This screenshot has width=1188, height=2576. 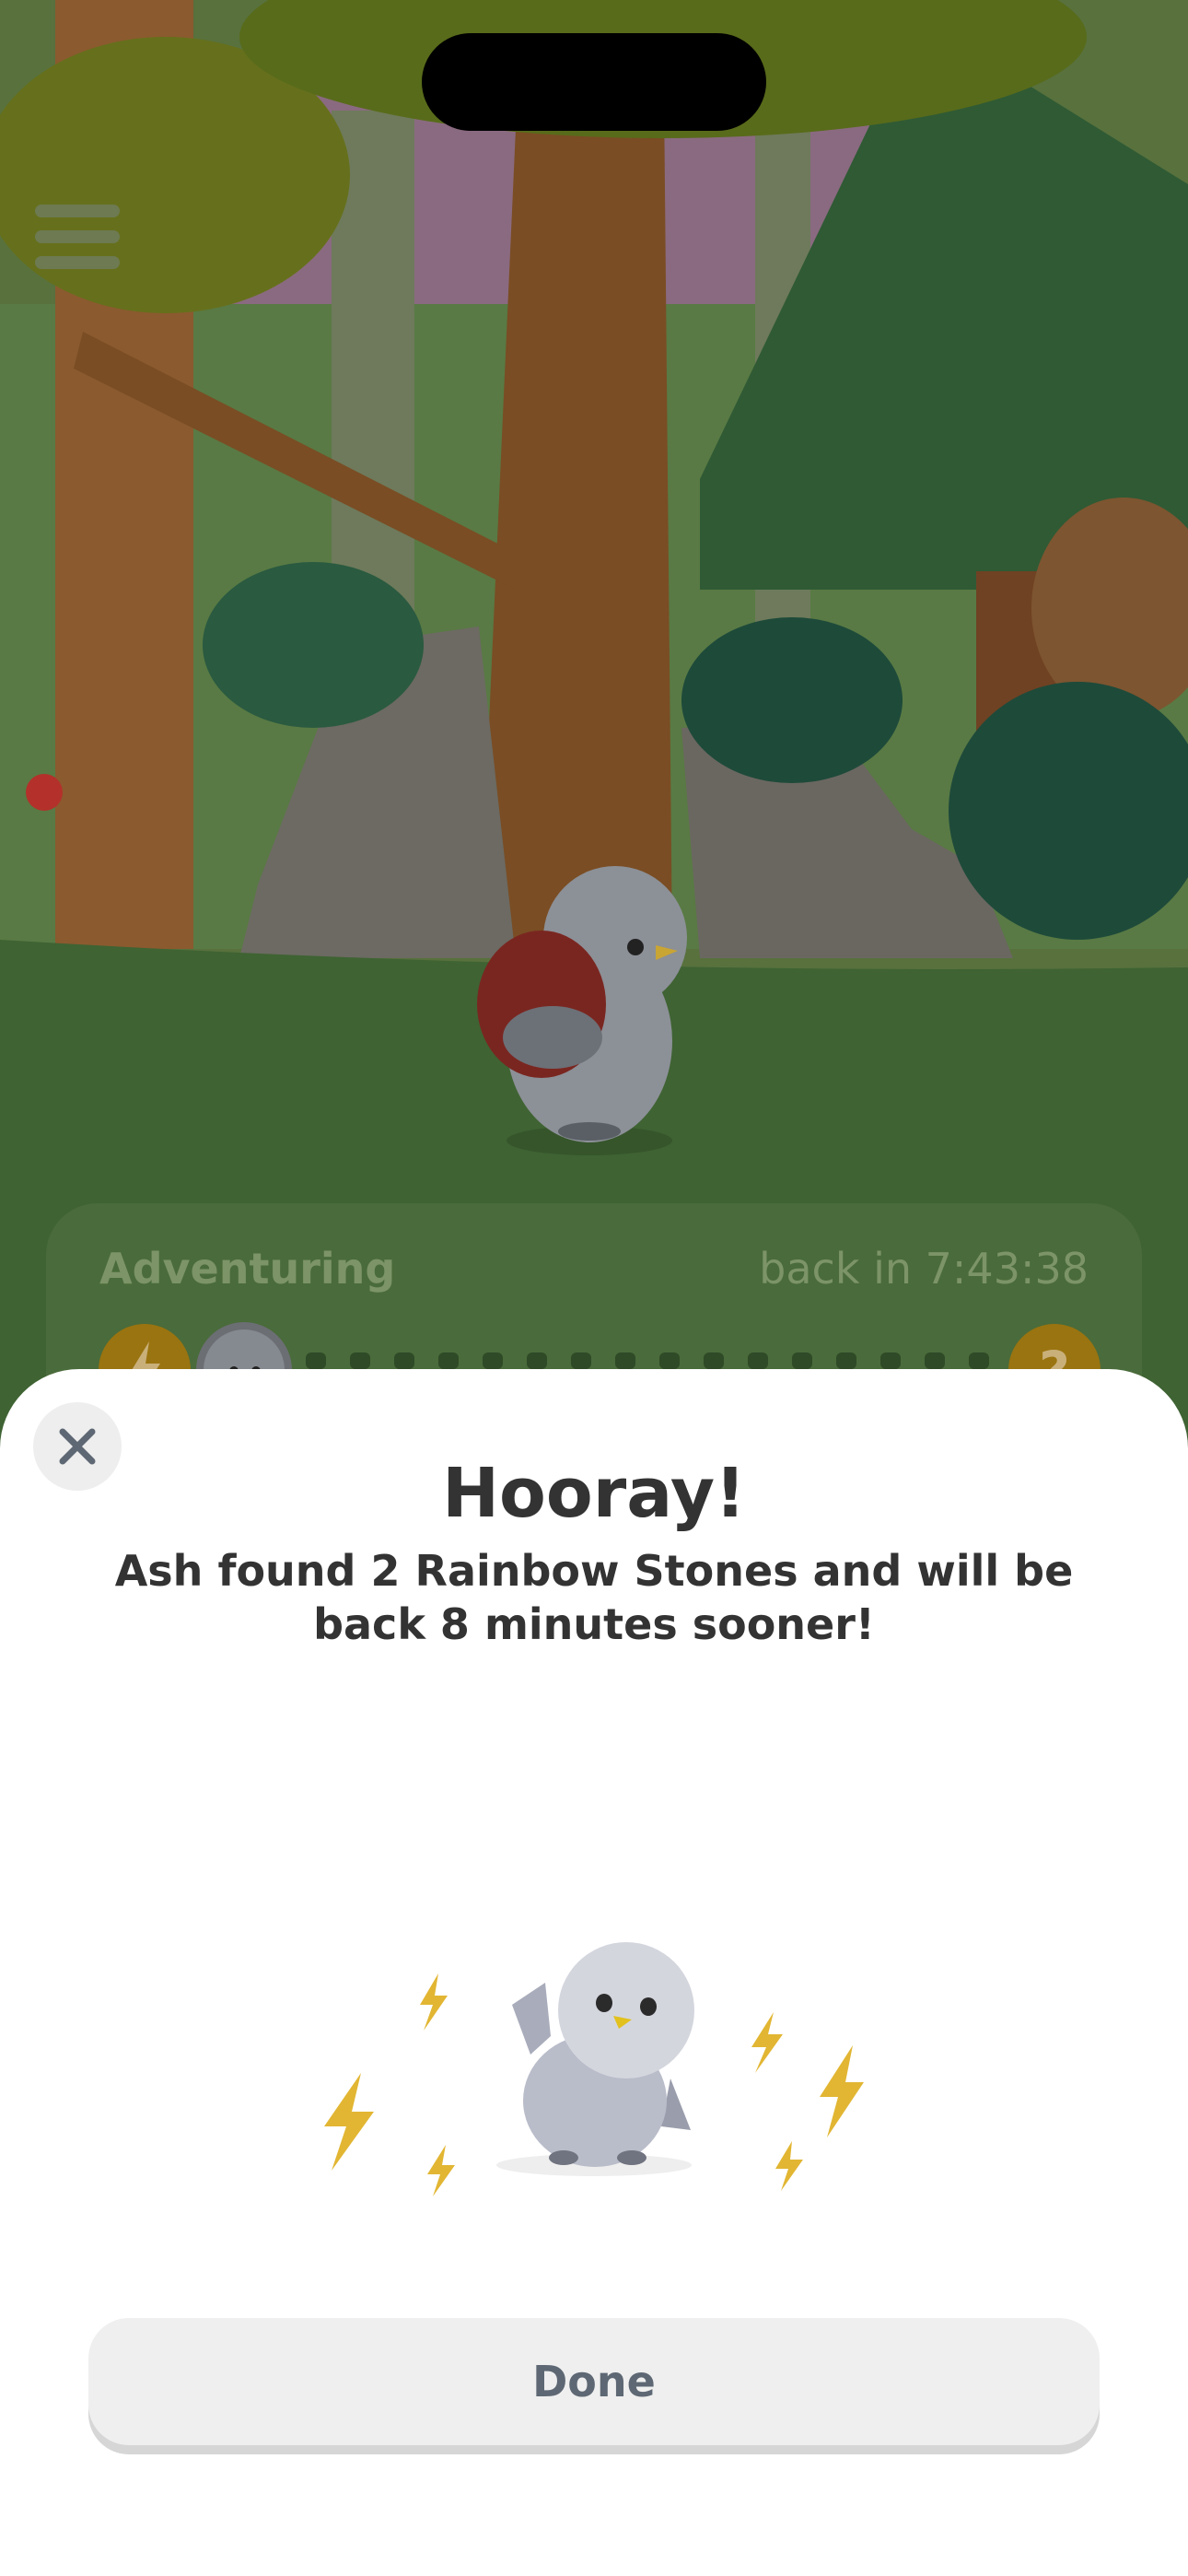 What do you see at coordinates (594, 2069) in the screenshot?
I see `bird-with-lightning-icon` at bounding box center [594, 2069].